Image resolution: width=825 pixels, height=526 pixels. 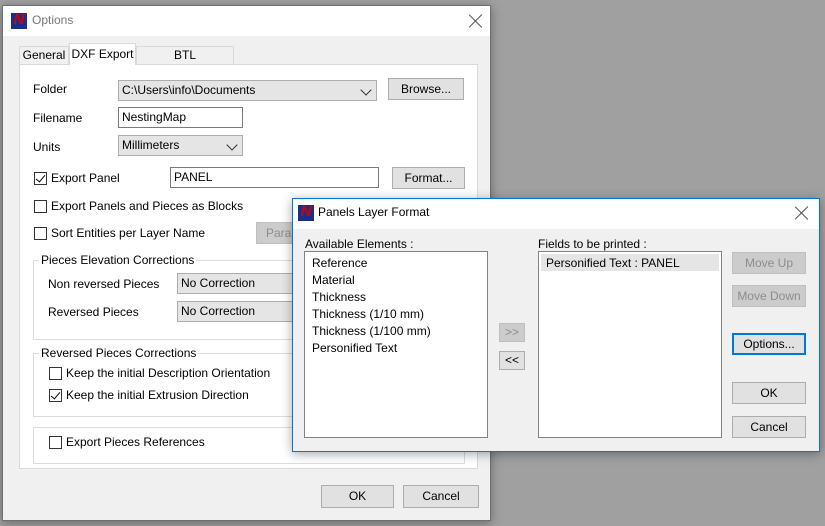 What do you see at coordinates (592, 244) in the screenshot?
I see `printed-label: Fields to be printed :` at bounding box center [592, 244].